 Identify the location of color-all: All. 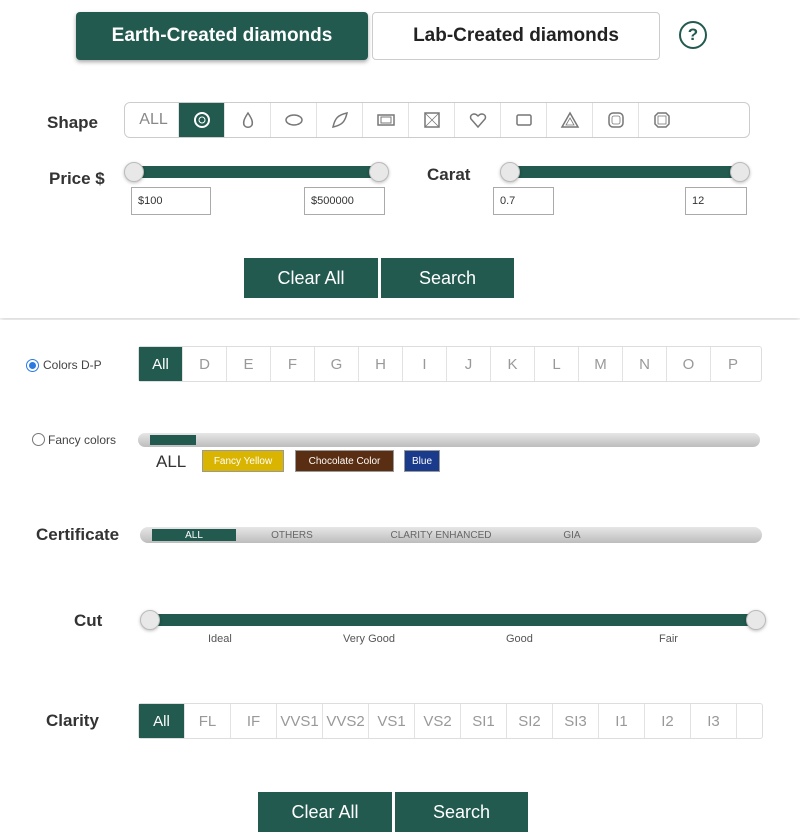
(161, 364).